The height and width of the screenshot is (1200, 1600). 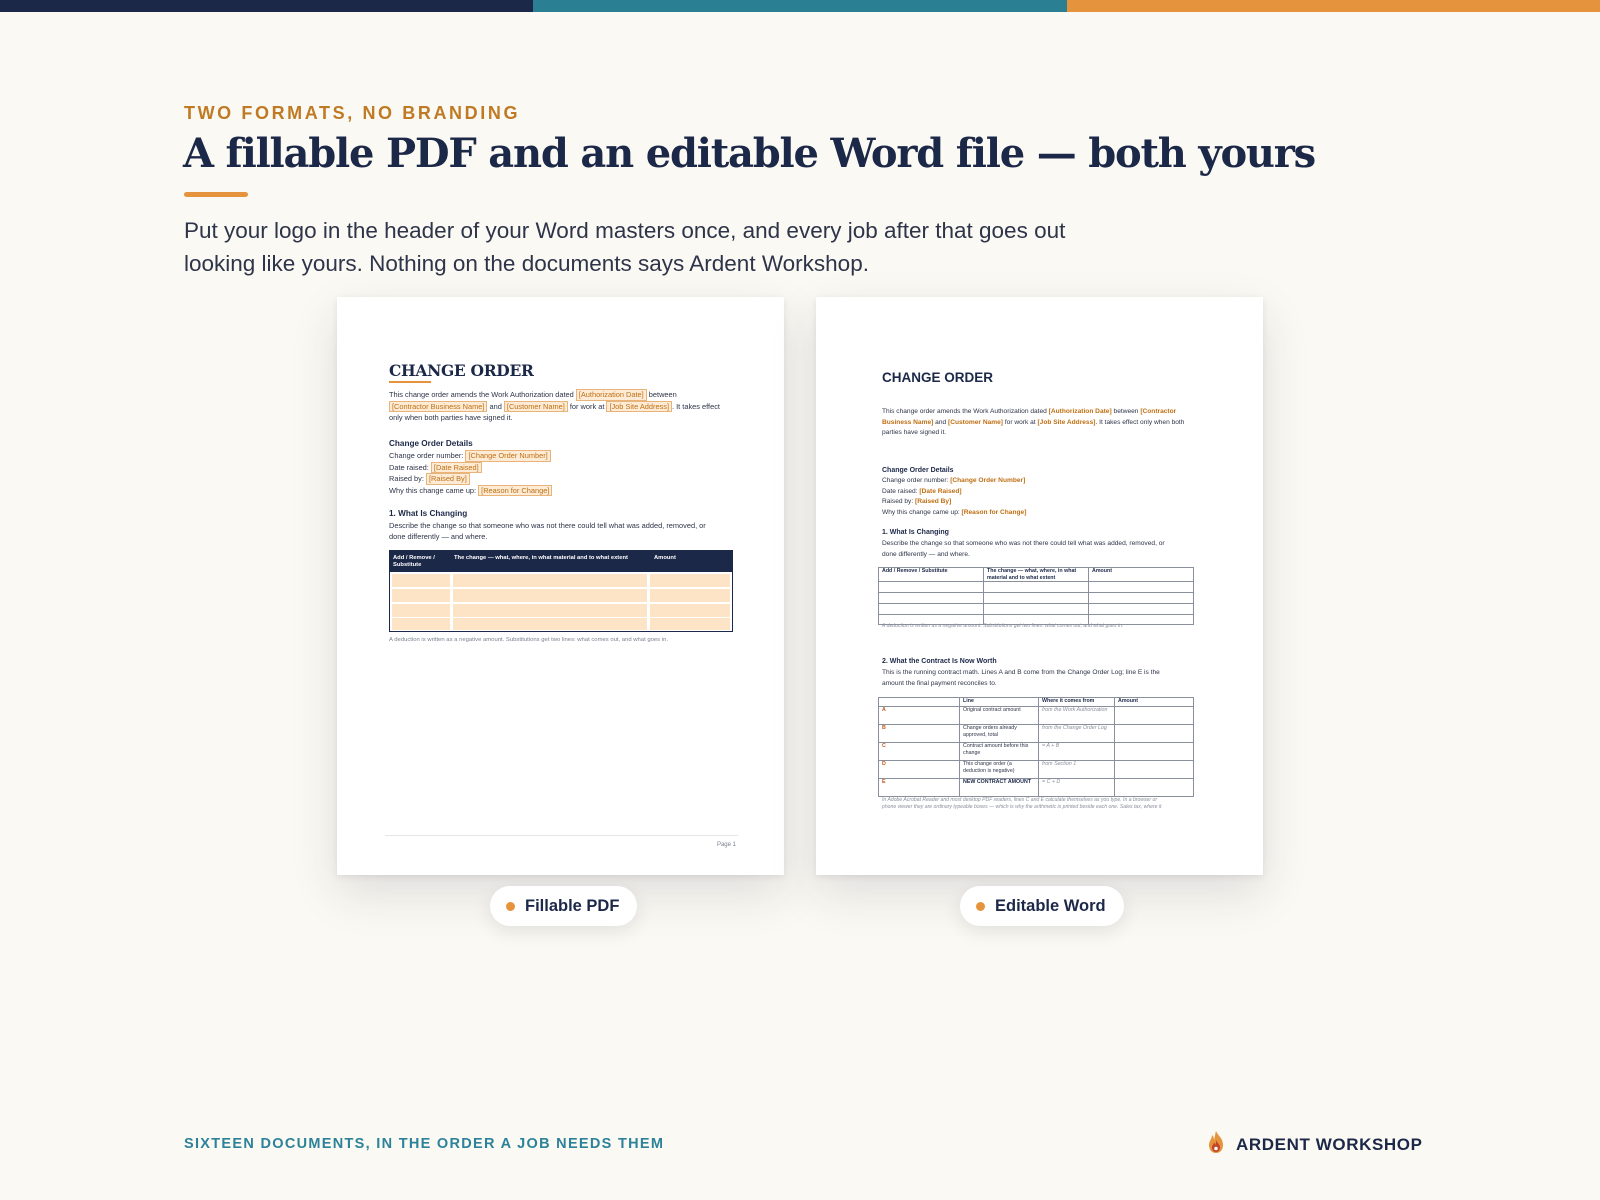 I want to click on word-math-line: Change orders already approved, total, so click(x=999, y=733).